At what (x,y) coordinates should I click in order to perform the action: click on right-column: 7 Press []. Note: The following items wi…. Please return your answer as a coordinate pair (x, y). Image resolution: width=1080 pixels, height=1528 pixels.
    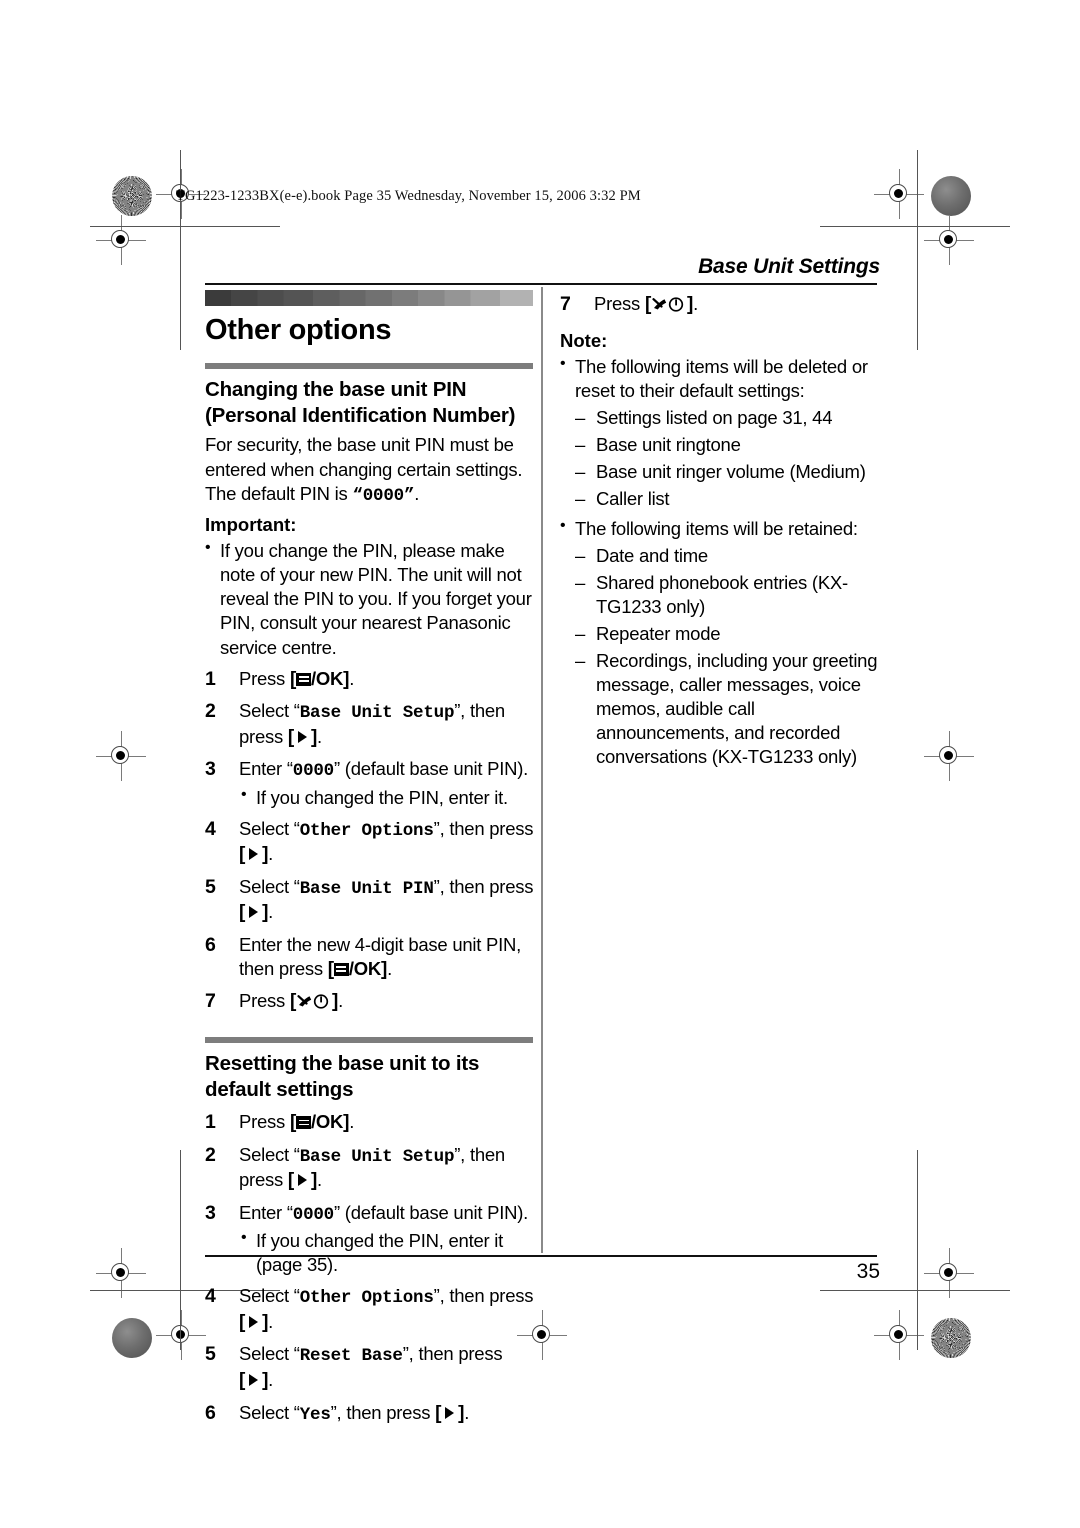
    Looking at the image, I should click on (725, 530).